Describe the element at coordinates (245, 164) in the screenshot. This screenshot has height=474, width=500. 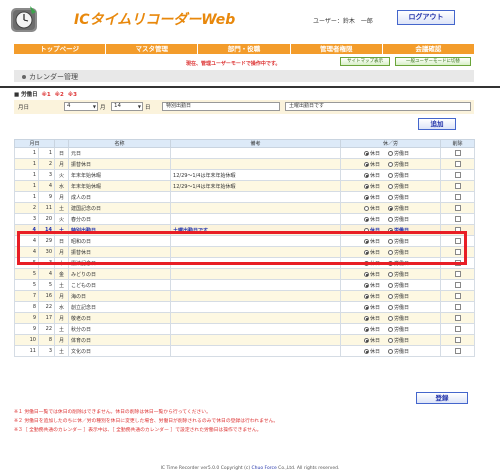
I see `table-row: 1 2 月振替休日 休日 労働日` at that location.